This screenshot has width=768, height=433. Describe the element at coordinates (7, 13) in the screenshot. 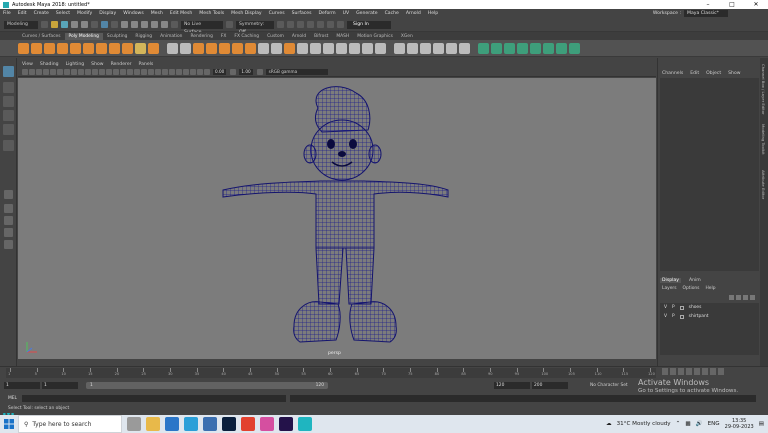

I see `menu-file: File` at that location.